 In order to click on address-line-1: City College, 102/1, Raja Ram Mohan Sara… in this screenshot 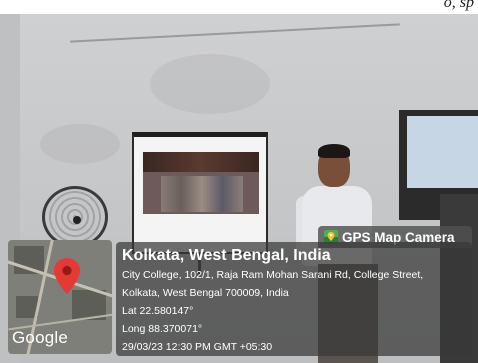, I will do `click(273, 275)`.